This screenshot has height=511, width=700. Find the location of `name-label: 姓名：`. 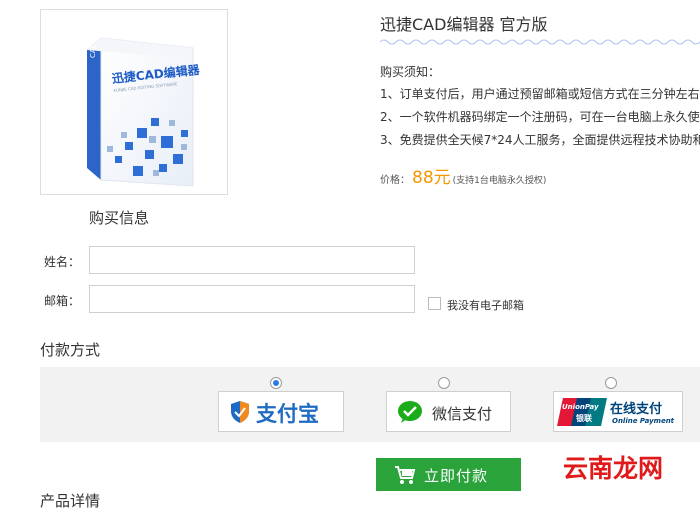

name-label: 姓名： is located at coordinates (62, 262).